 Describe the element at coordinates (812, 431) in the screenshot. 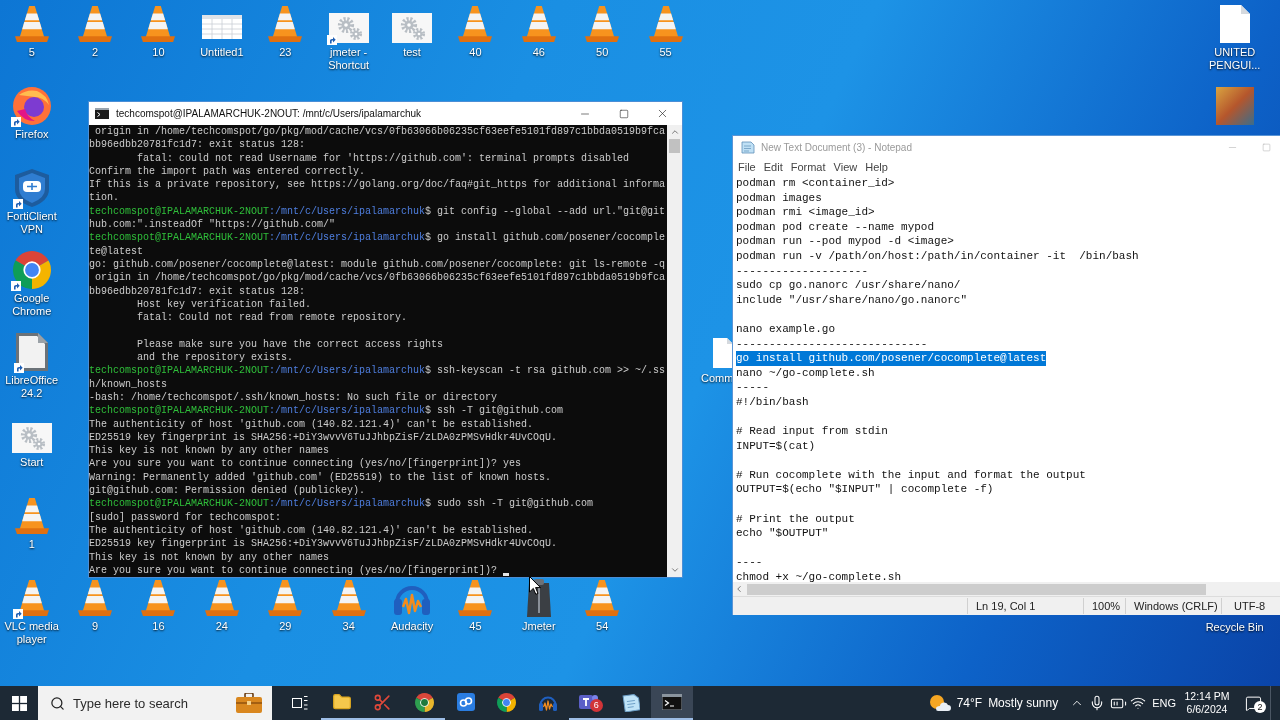

I see `text-line: # Read input from stdin` at that location.